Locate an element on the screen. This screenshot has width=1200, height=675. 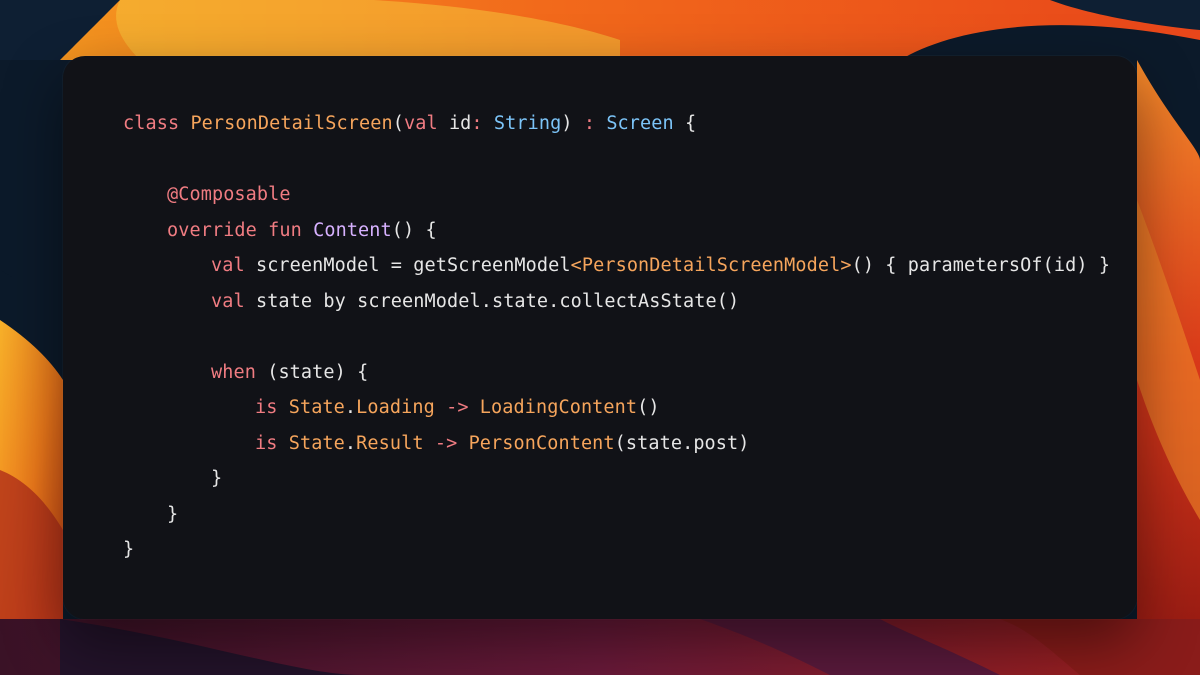
code-token-plain: ) is located at coordinates (572, 123).